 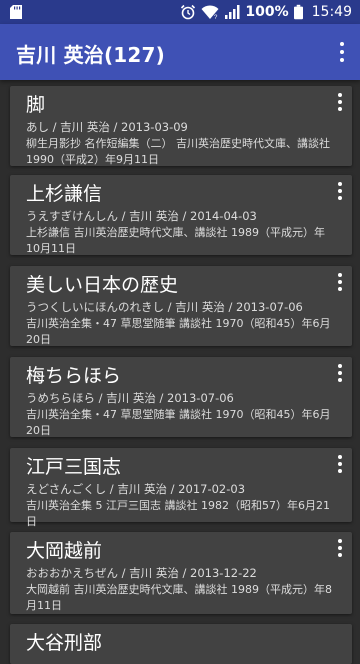 I want to click on work-source: 吉川英治全集 5 江戸三国志 講談社 1982（昭和57）年6月21日, so click(x=178, y=513).